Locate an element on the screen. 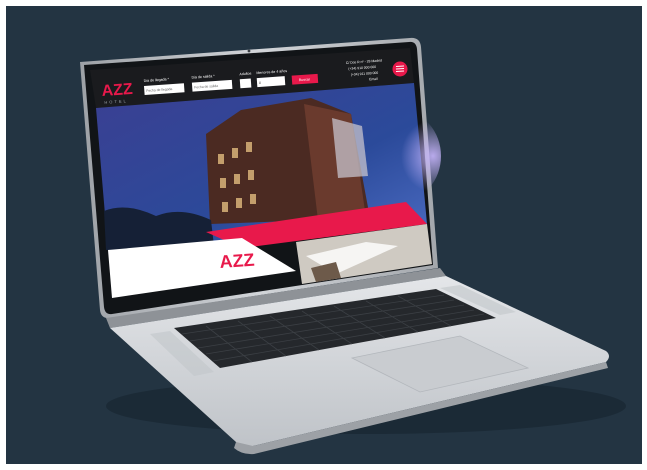  intro-logo: AZZ is located at coordinates (237, 261).